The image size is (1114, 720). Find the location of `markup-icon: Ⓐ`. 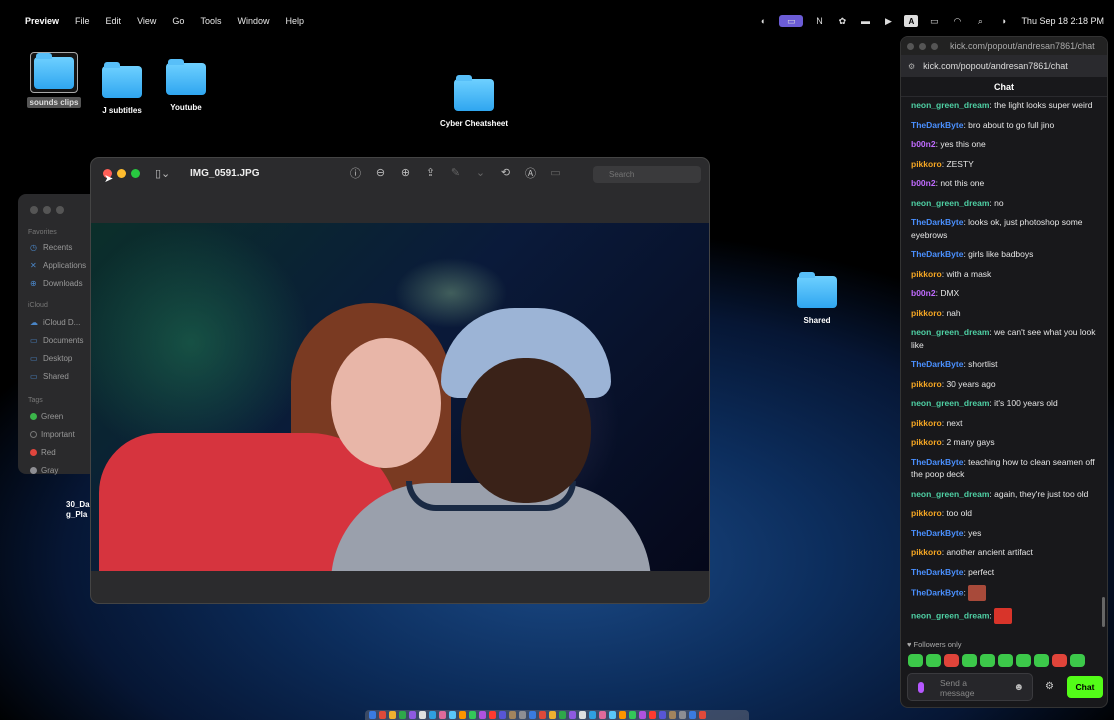

markup-icon: Ⓐ is located at coordinates (530, 173).